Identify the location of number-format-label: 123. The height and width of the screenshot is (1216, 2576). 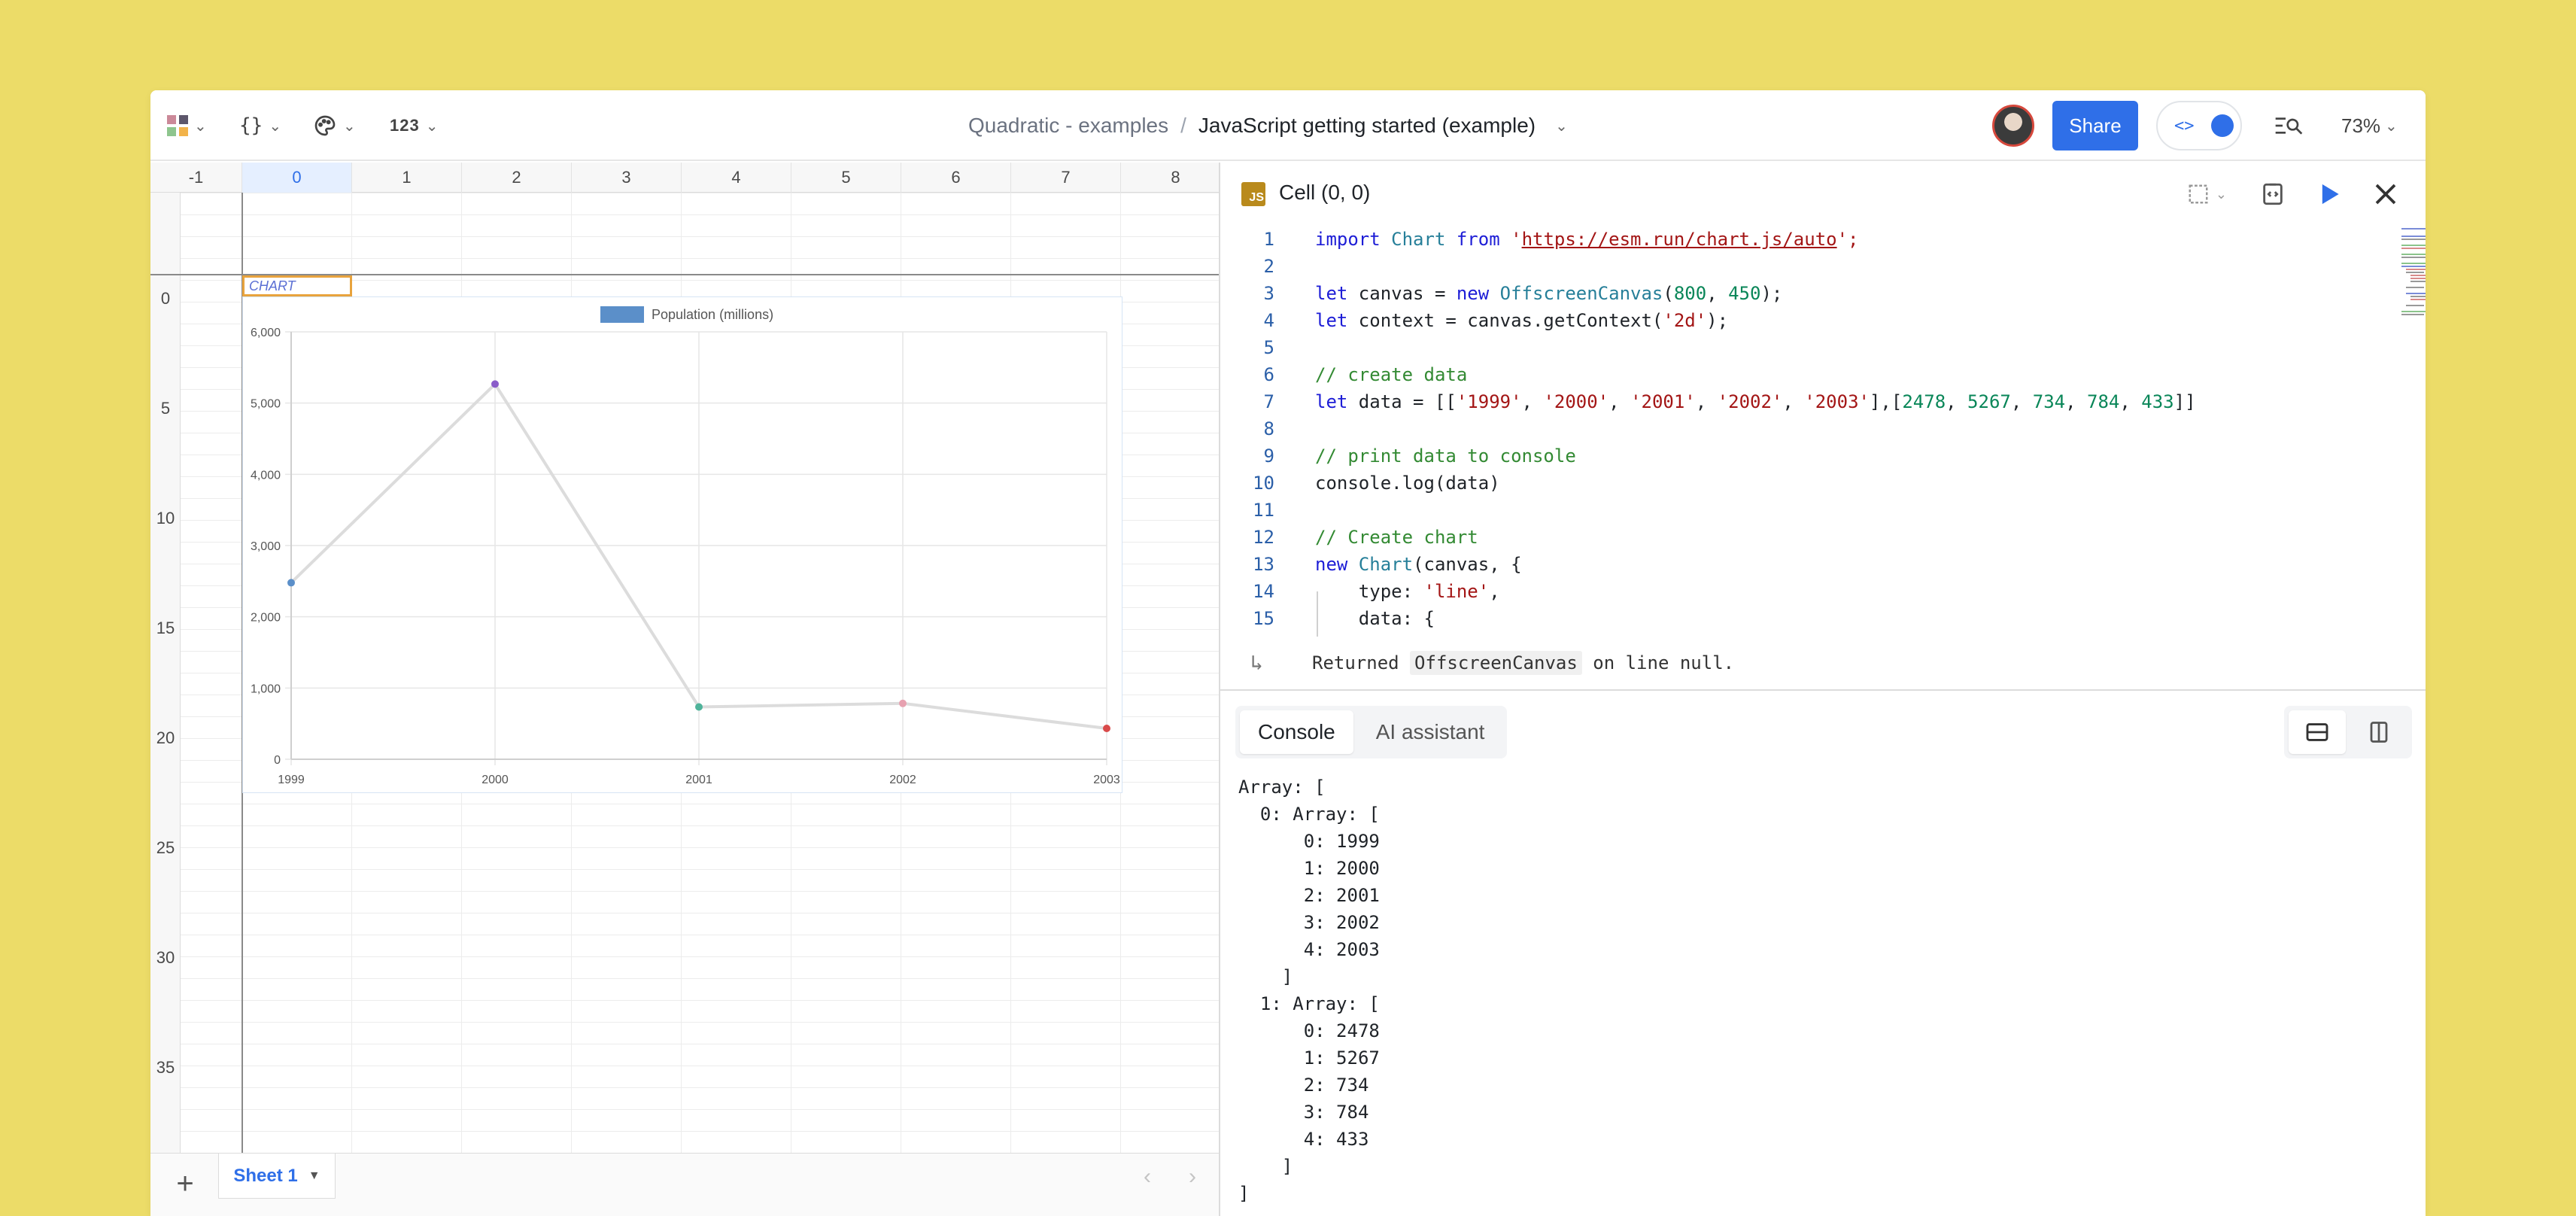
(405, 125).